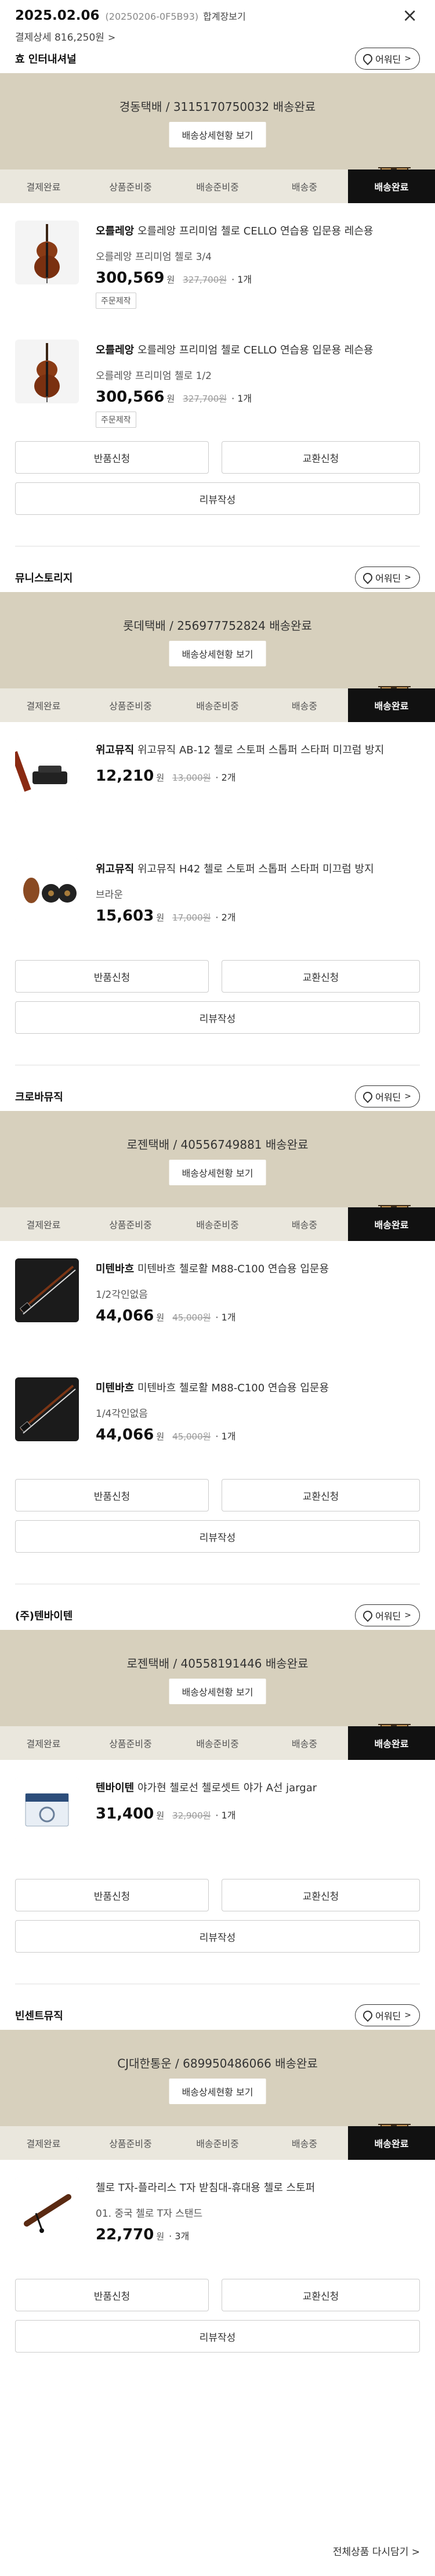 This screenshot has height=2576, width=435. I want to click on payment-detail-link: 결제상세 816,250원 >, so click(217, 37).